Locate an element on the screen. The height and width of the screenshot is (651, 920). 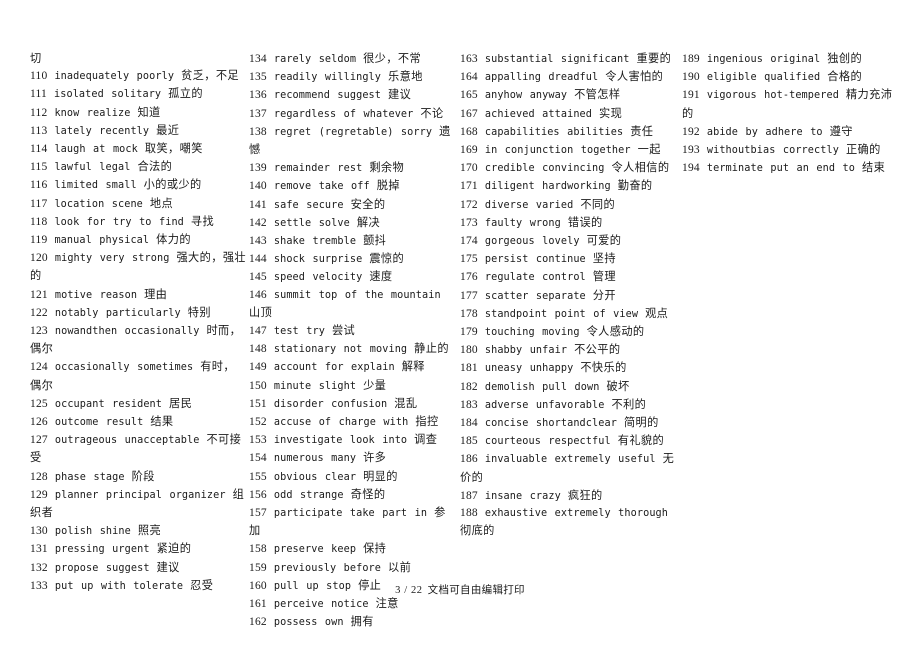
vocabulary-entry: 139 remainder rest 剩余物 is located at coordinates (352, 168).